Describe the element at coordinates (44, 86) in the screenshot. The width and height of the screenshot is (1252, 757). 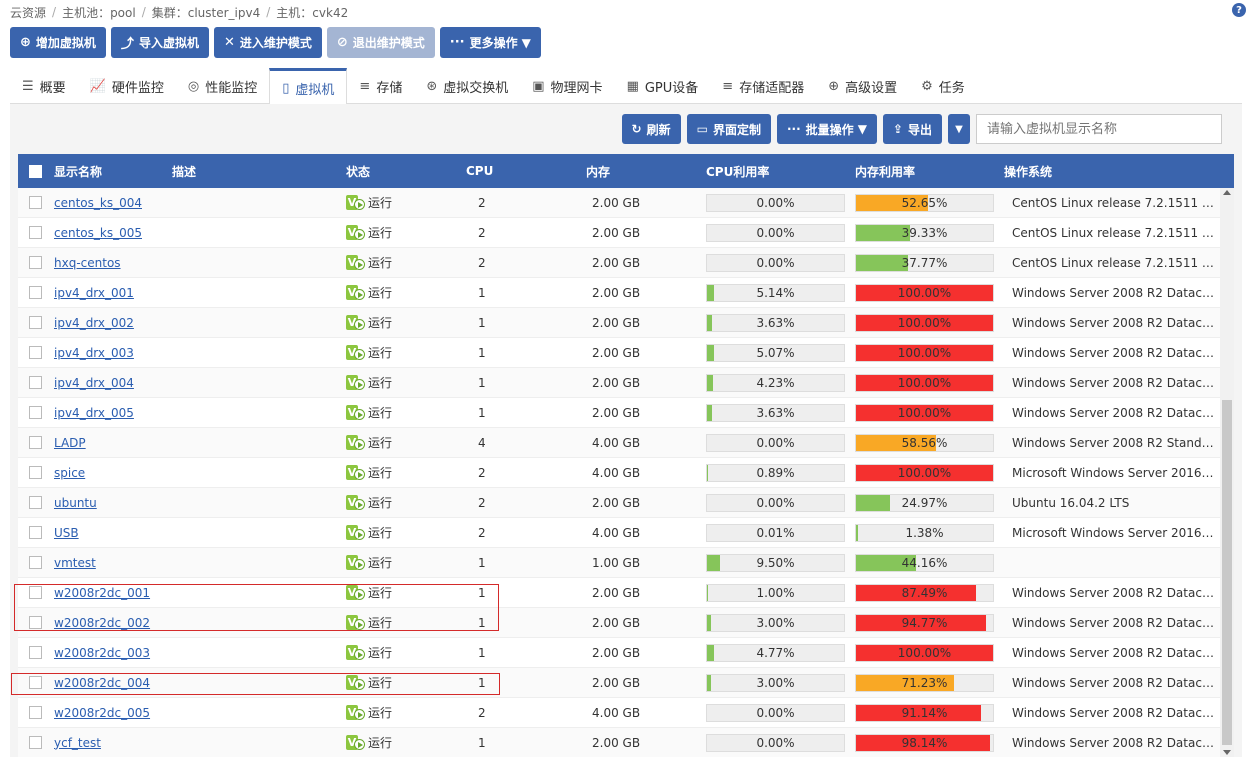
I see `tab-summary: ☰ 概要` at that location.